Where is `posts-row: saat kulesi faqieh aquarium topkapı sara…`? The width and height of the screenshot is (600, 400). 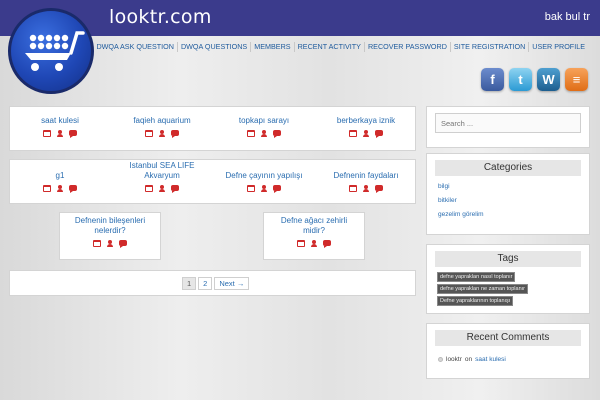 posts-row: saat kulesi faqieh aquarium topkapı sara… is located at coordinates (212, 128).